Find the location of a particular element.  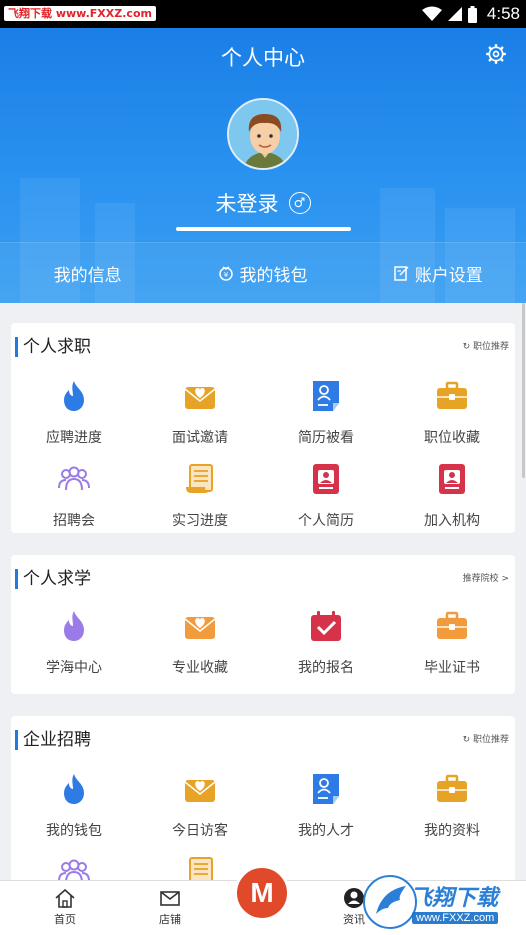

nav-home: 首页 is located at coordinates (65, 907).